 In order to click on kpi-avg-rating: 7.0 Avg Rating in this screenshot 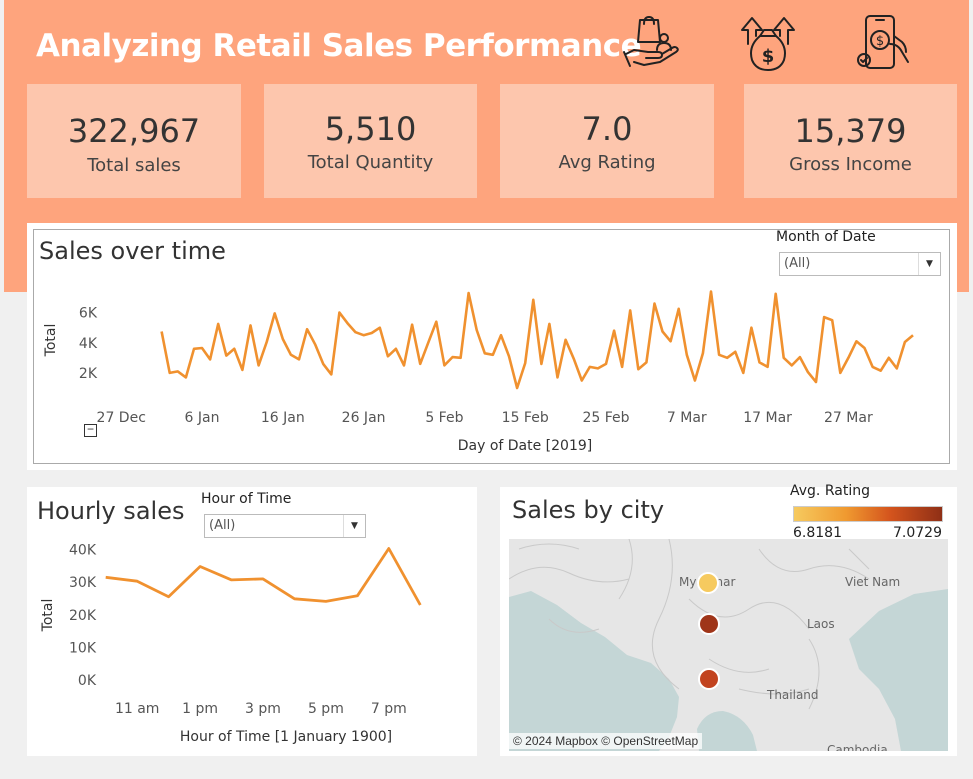, I will do `click(607, 141)`.